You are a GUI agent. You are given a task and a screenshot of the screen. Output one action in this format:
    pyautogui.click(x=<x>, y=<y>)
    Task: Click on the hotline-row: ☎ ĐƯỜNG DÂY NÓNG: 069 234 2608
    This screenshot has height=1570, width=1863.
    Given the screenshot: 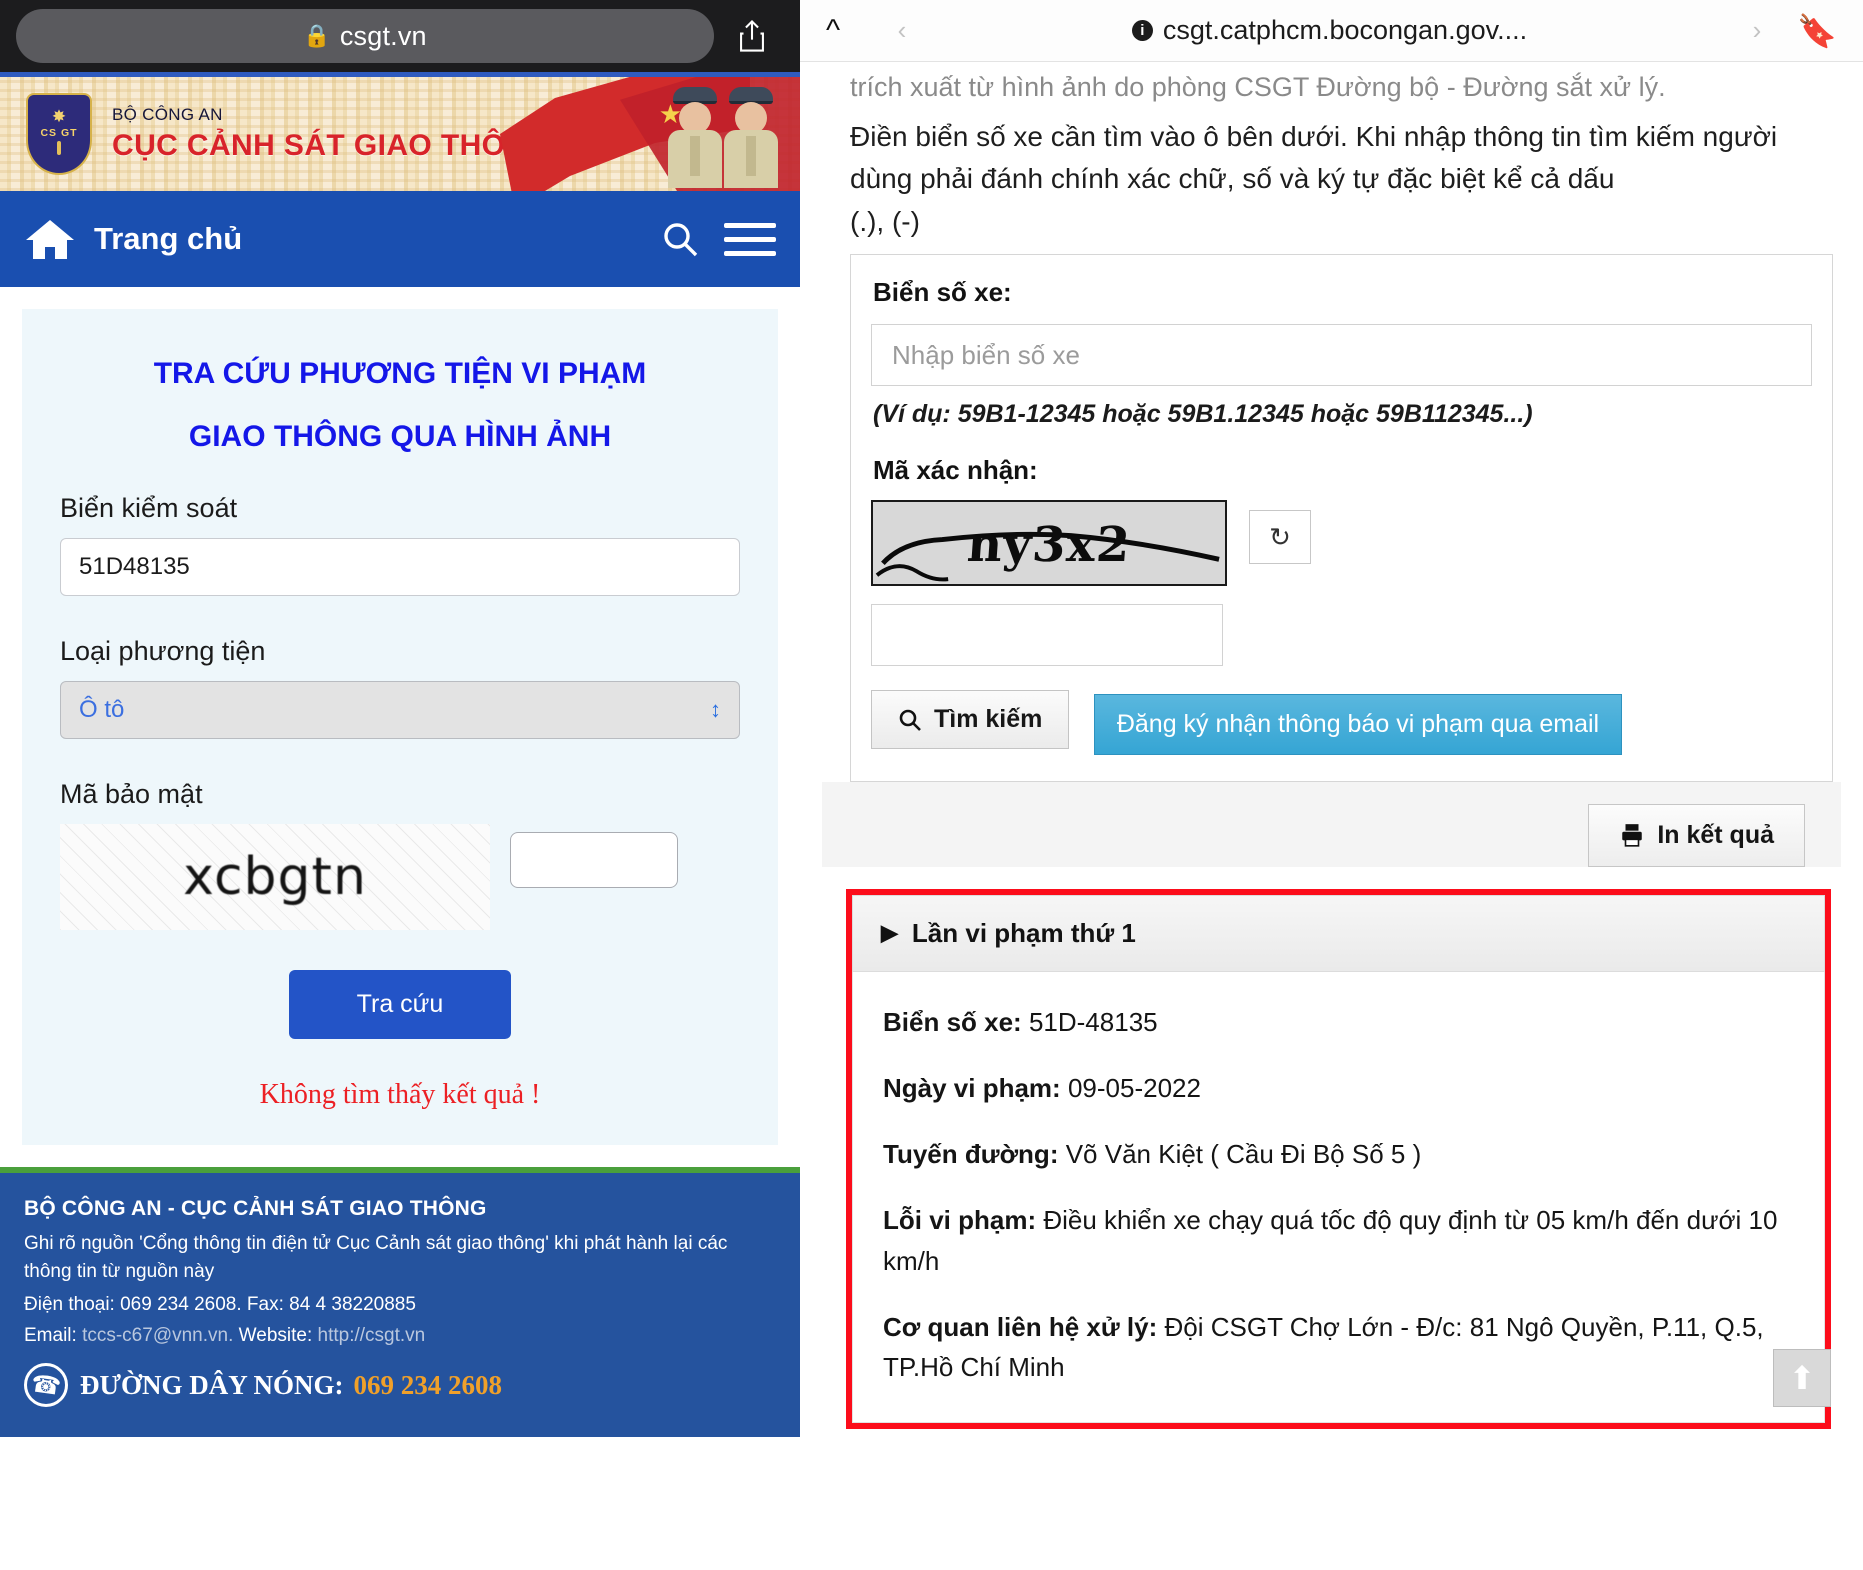 What is the action you would take?
    pyautogui.click(x=400, y=1385)
    